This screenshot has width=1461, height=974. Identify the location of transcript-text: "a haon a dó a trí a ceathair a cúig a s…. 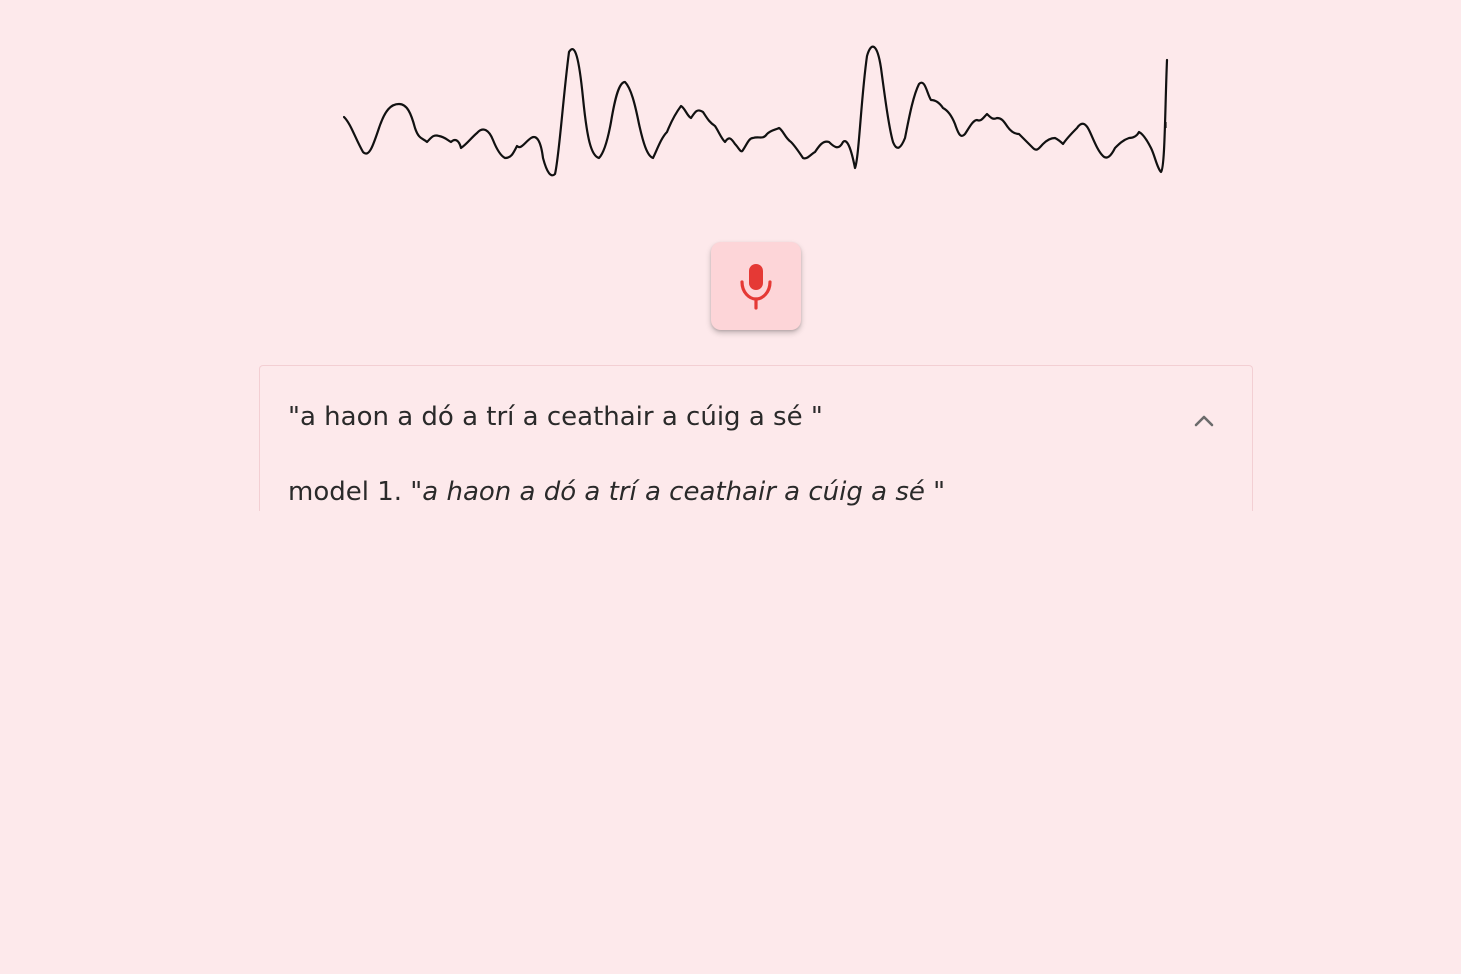
(555, 417).